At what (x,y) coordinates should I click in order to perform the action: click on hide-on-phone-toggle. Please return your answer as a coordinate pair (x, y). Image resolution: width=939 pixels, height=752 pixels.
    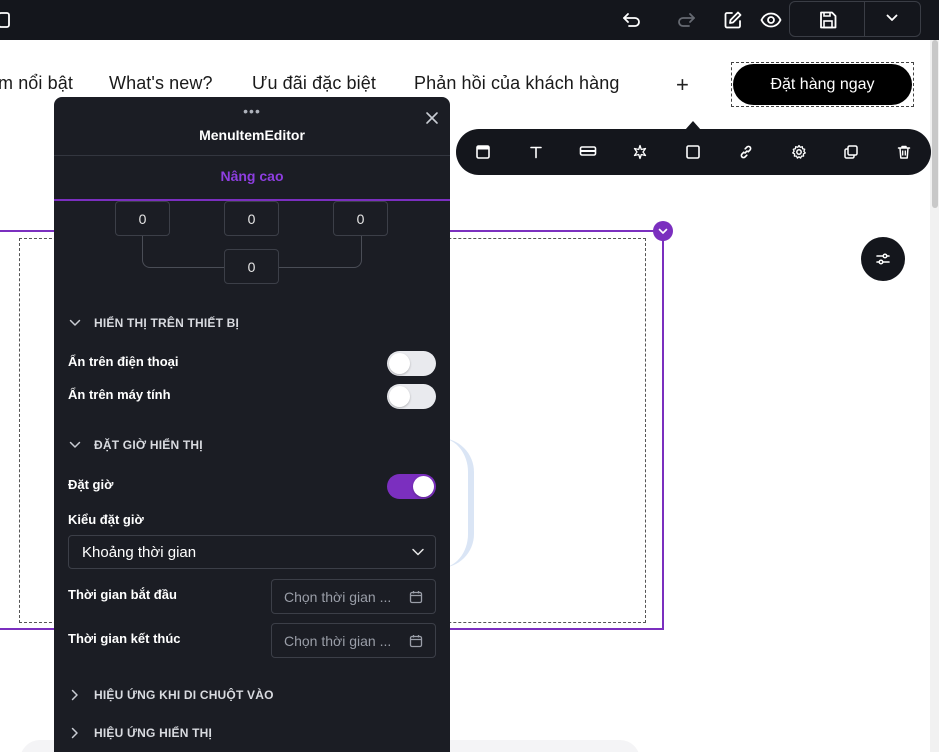
    Looking at the image, I should click on (411, 363).